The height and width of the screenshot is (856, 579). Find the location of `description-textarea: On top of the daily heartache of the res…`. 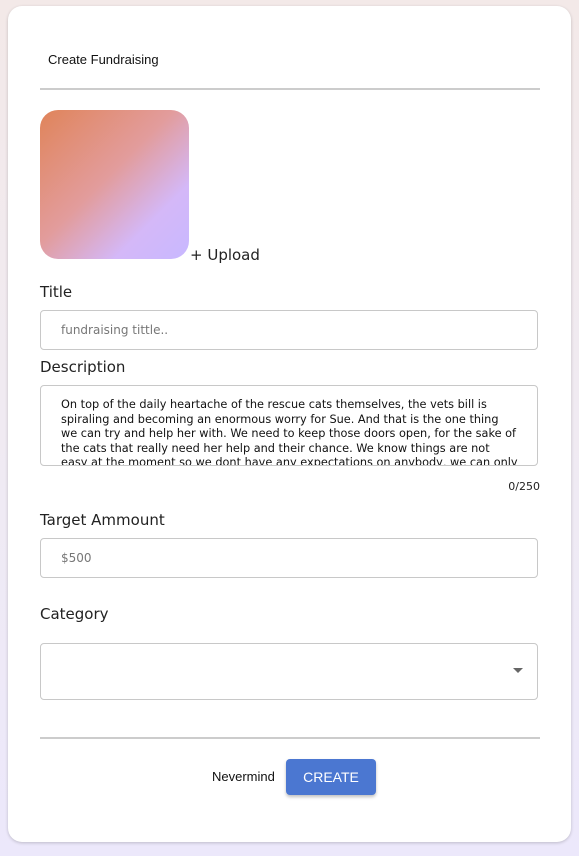

description-textarea: On top of the daily heartache of the res… is located at coordinates (289, 425).